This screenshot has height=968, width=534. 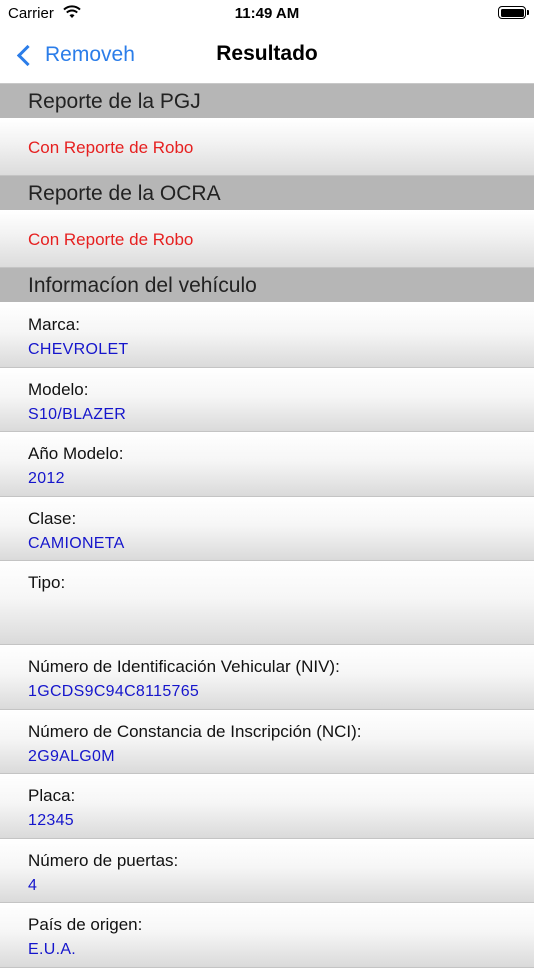 What do you see at coordinates (85, 924) in the screenshot?
I see `field-label: País de origen:` at bounding box center [85, 924].